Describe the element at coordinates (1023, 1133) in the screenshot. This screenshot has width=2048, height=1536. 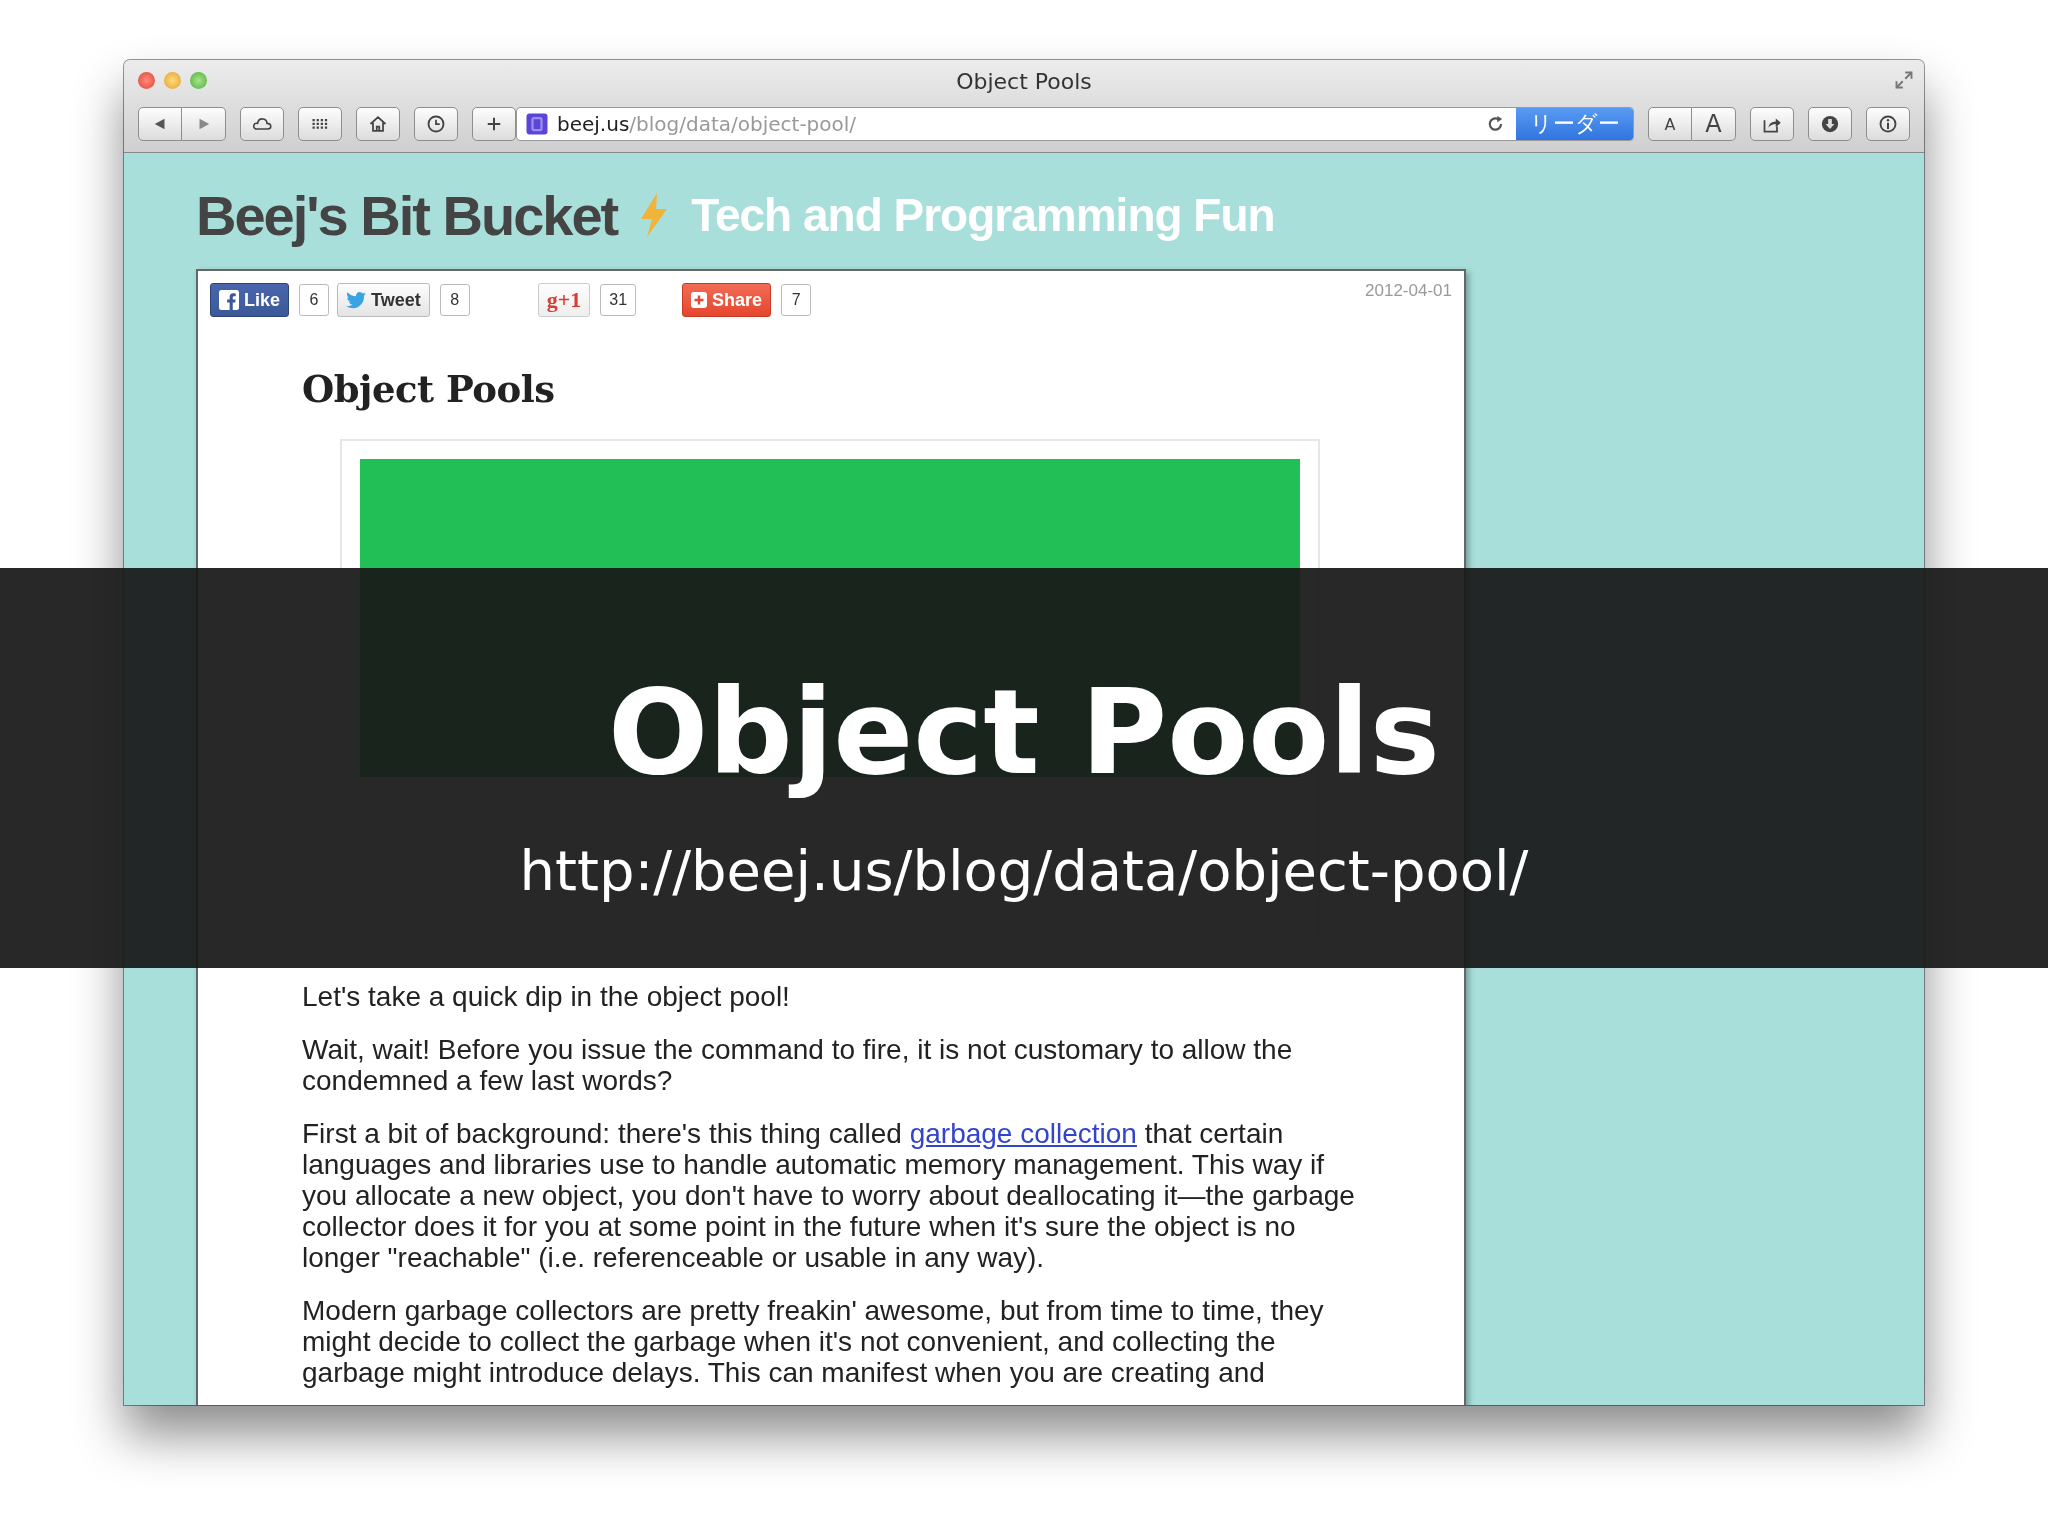
I see `link: garbage collection` at that location.